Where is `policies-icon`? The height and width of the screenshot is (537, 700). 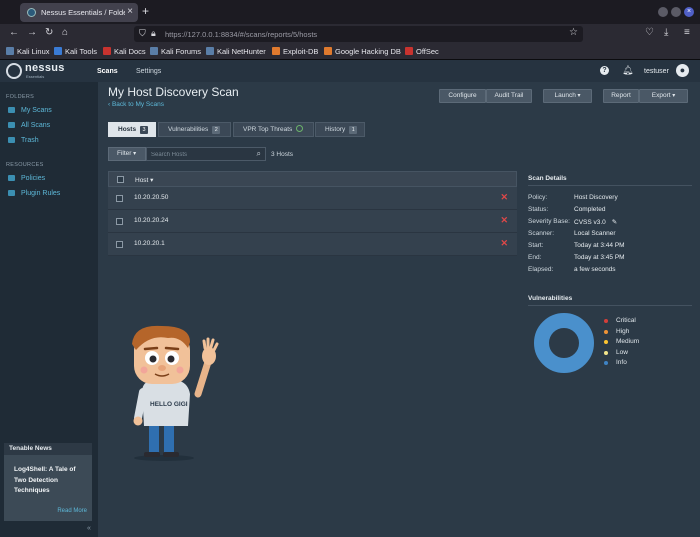 policies-icon is located at coordinates (11, 178).